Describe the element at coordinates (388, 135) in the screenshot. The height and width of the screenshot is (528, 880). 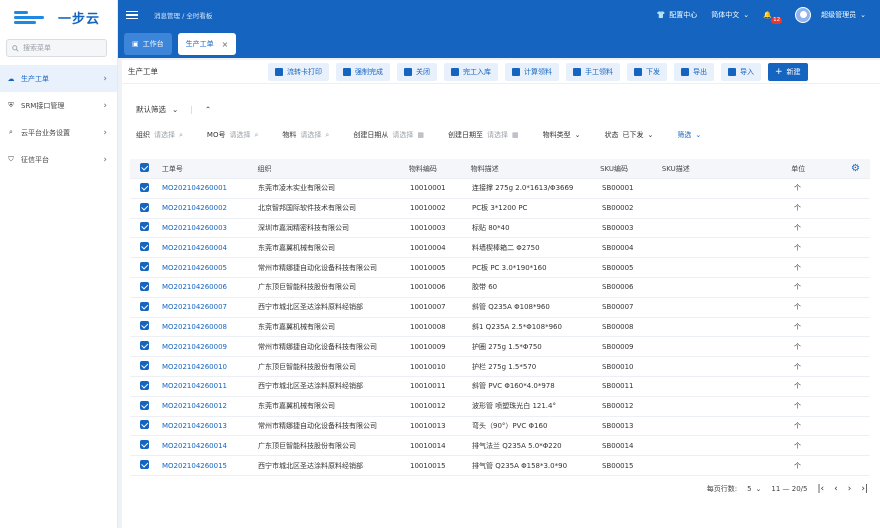
I see `filter-field: 创建日期从 请选择 ▦` at that location.